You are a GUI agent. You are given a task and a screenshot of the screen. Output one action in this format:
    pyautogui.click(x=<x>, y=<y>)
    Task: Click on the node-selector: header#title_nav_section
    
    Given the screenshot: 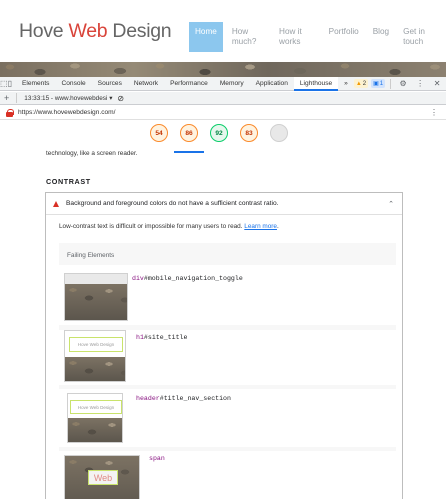 What is the action you would take?
    pyautogui.click(x=183, y=398)
    